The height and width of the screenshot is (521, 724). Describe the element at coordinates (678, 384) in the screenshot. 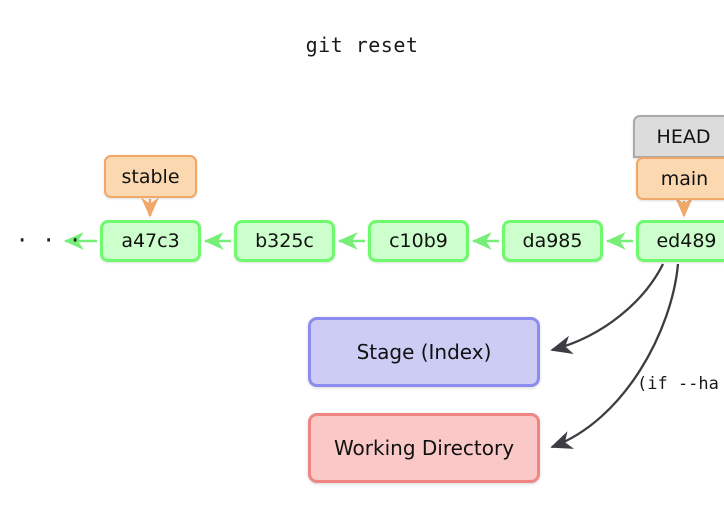

I see `hard-flag-annotation: (if --ha` at that location.